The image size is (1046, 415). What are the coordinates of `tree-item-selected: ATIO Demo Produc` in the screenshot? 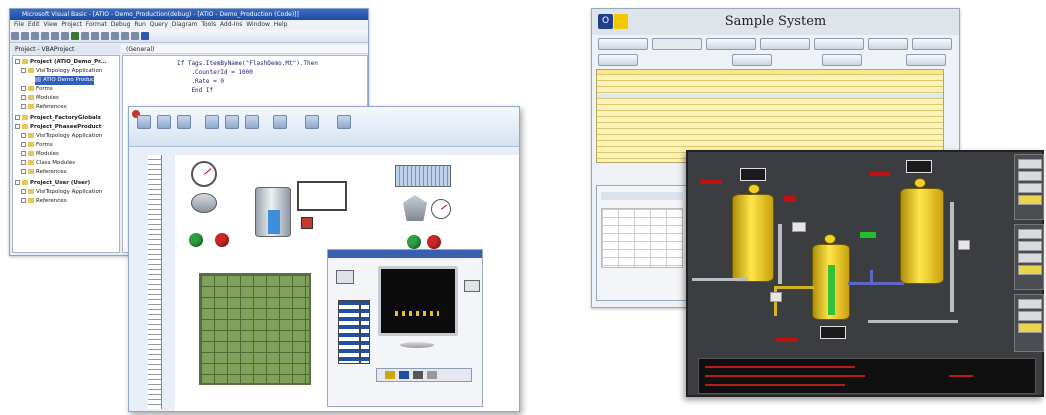 It's located at (65, 80).